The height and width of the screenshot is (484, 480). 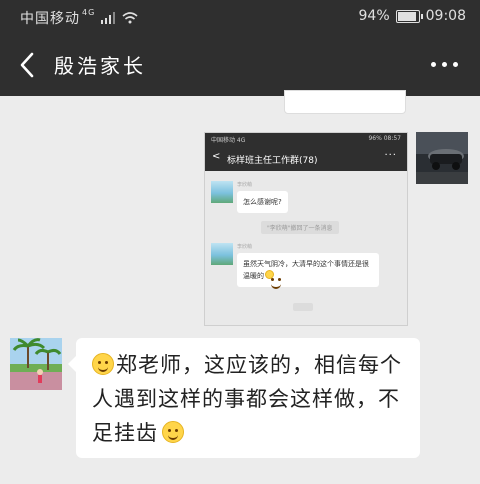 I want to click on status-right: 94% 09:08, so click(x=412, y=16).